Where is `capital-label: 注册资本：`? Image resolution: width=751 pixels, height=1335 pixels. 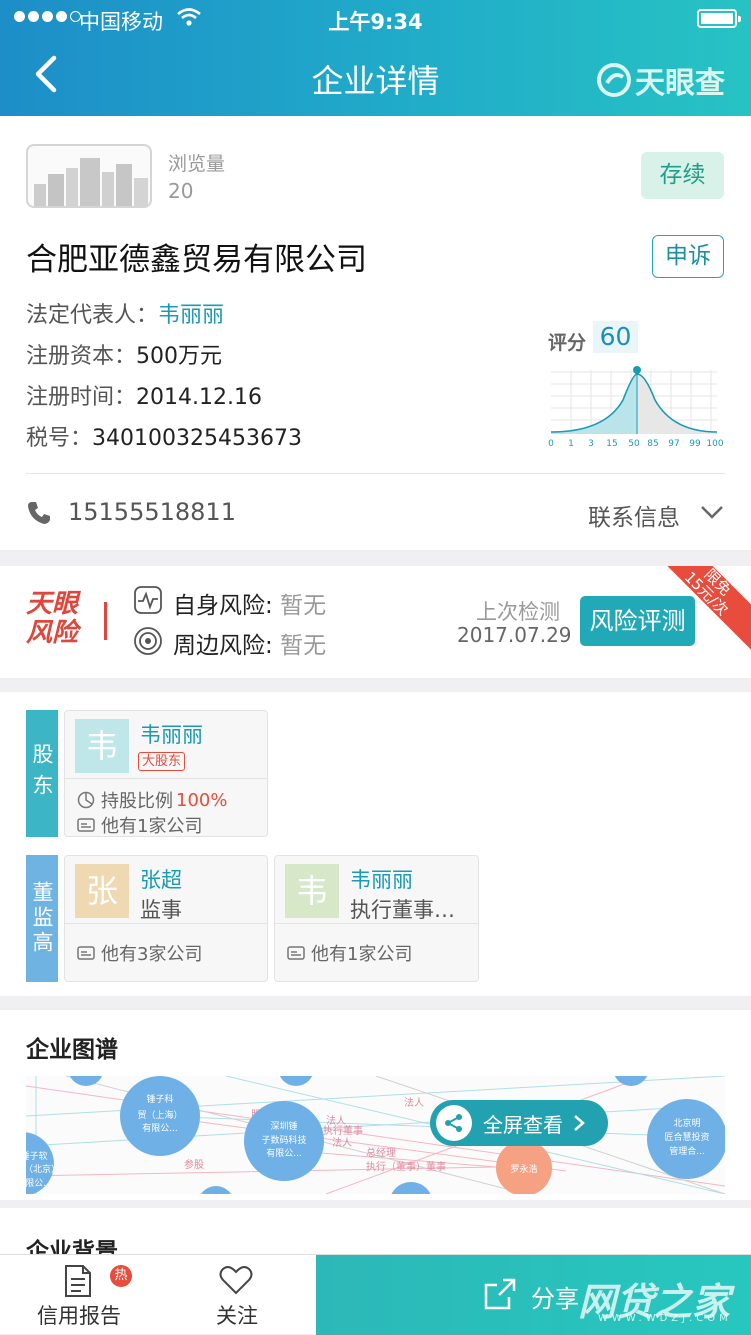 capital-label: 注册资本： is located at coordinates (81, 356).